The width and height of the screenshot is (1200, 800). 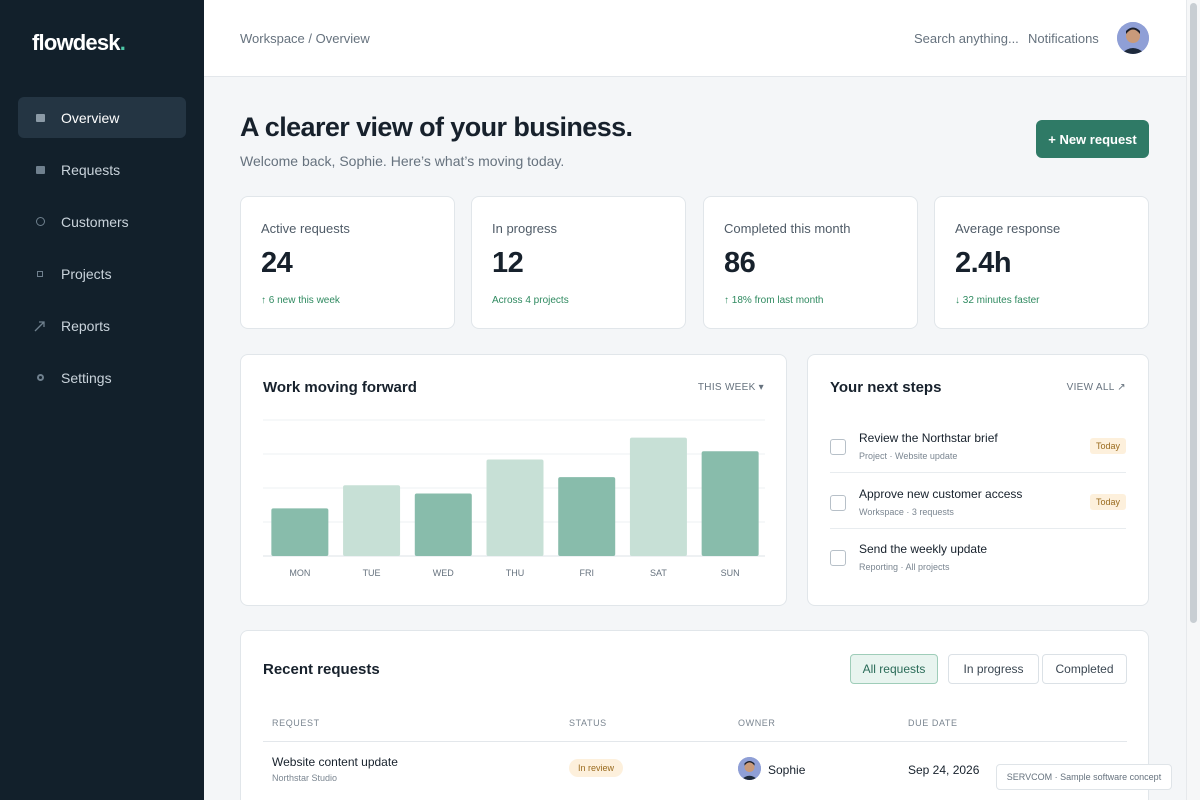 What do you see at coordinates (997, 300) in the screenshot?
I see `stat-note: ↓ 32 minutes faster` at bounding box center [997, 300].